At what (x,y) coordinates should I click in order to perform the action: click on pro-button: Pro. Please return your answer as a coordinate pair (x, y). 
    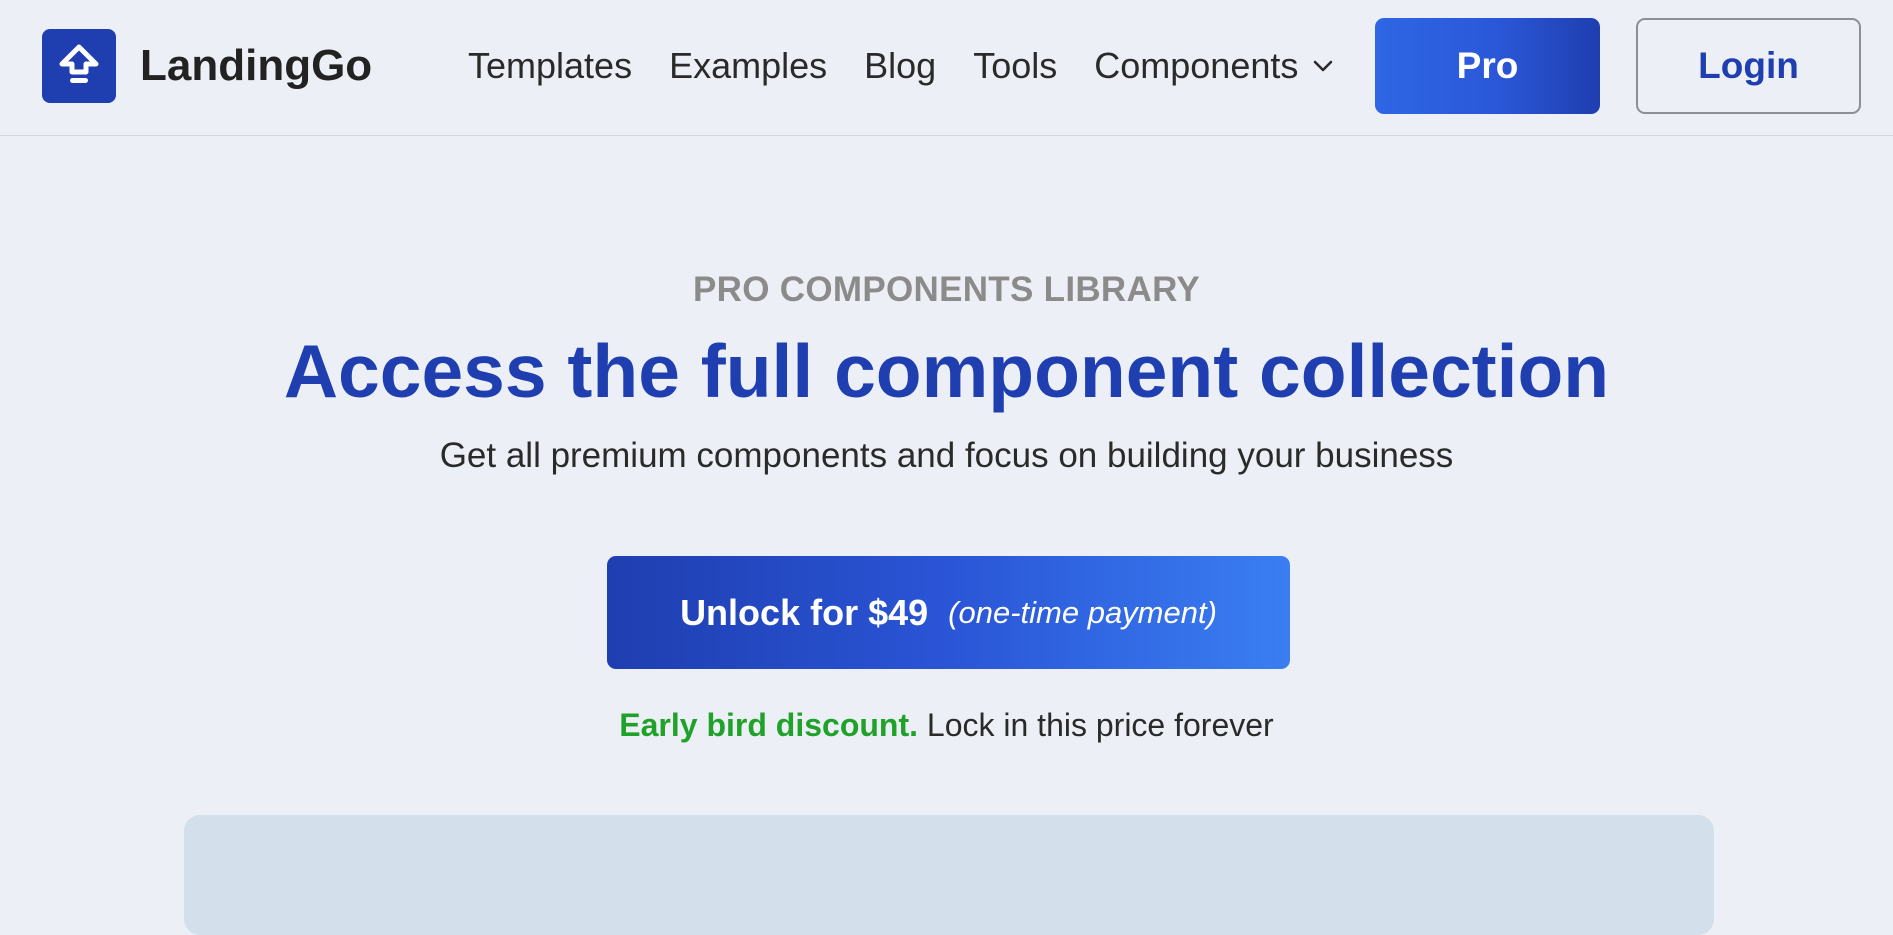
    Looking at the image, I should click on (1487, 66).